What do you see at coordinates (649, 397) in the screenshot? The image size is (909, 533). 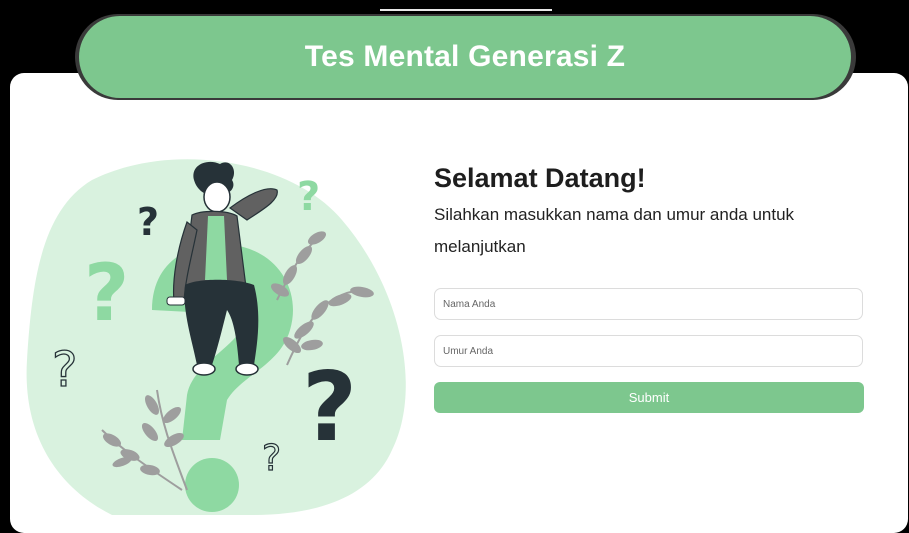 I see `submit-button: Submit` at bounding box center [649, 397].